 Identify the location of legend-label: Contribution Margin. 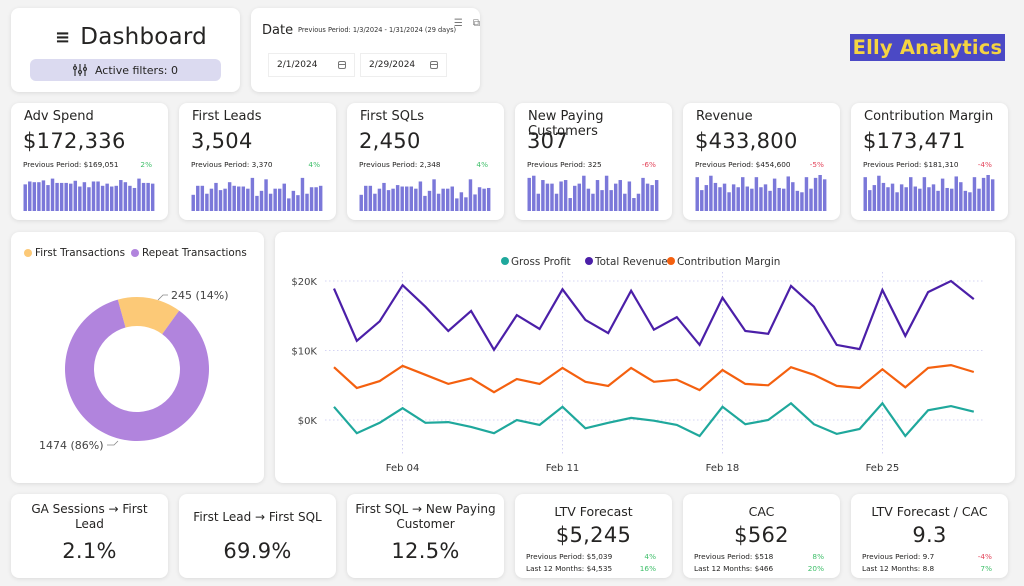
(728, 262).